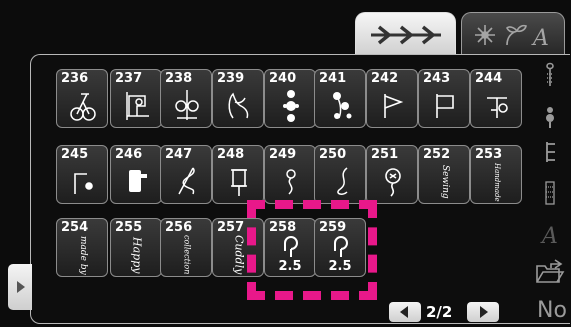 The height and width of the screenshot is (327, 571). I want to click on bee-icon, so click(291, 182).